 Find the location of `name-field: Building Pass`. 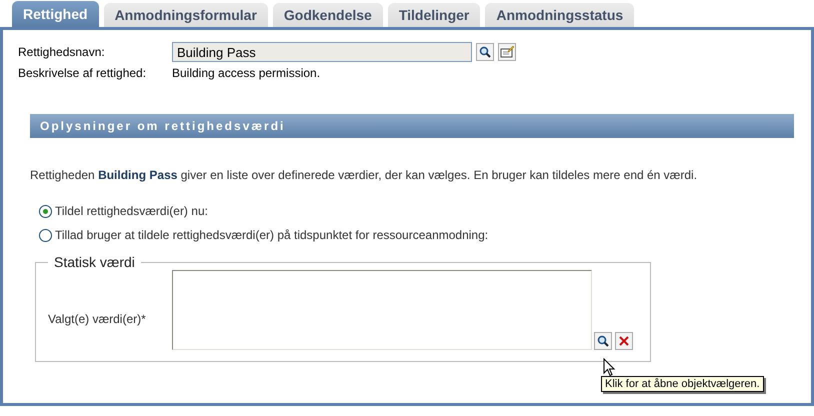

name-field: Building Pass is located at coordinates (322, 52).